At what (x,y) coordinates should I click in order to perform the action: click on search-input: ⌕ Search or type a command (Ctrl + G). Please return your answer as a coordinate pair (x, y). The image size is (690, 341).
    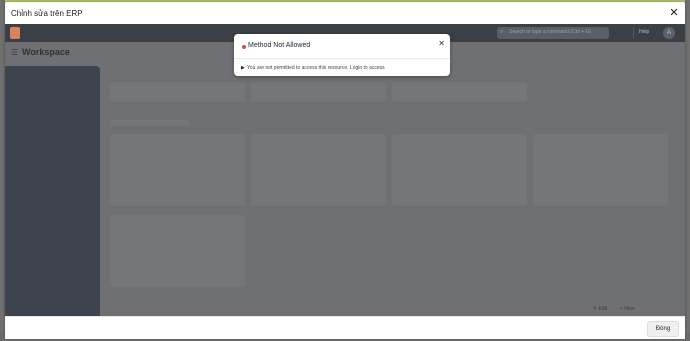
    Looking at the image, I should click on (553, 33).